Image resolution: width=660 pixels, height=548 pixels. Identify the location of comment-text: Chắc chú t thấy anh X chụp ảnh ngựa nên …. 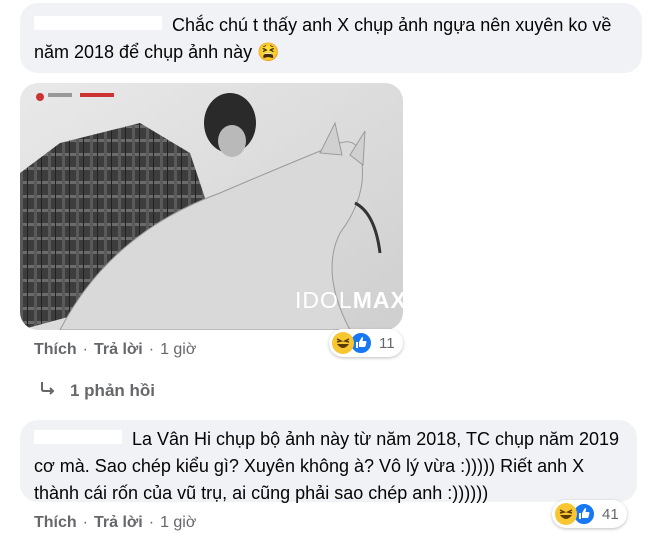
(323, 38).